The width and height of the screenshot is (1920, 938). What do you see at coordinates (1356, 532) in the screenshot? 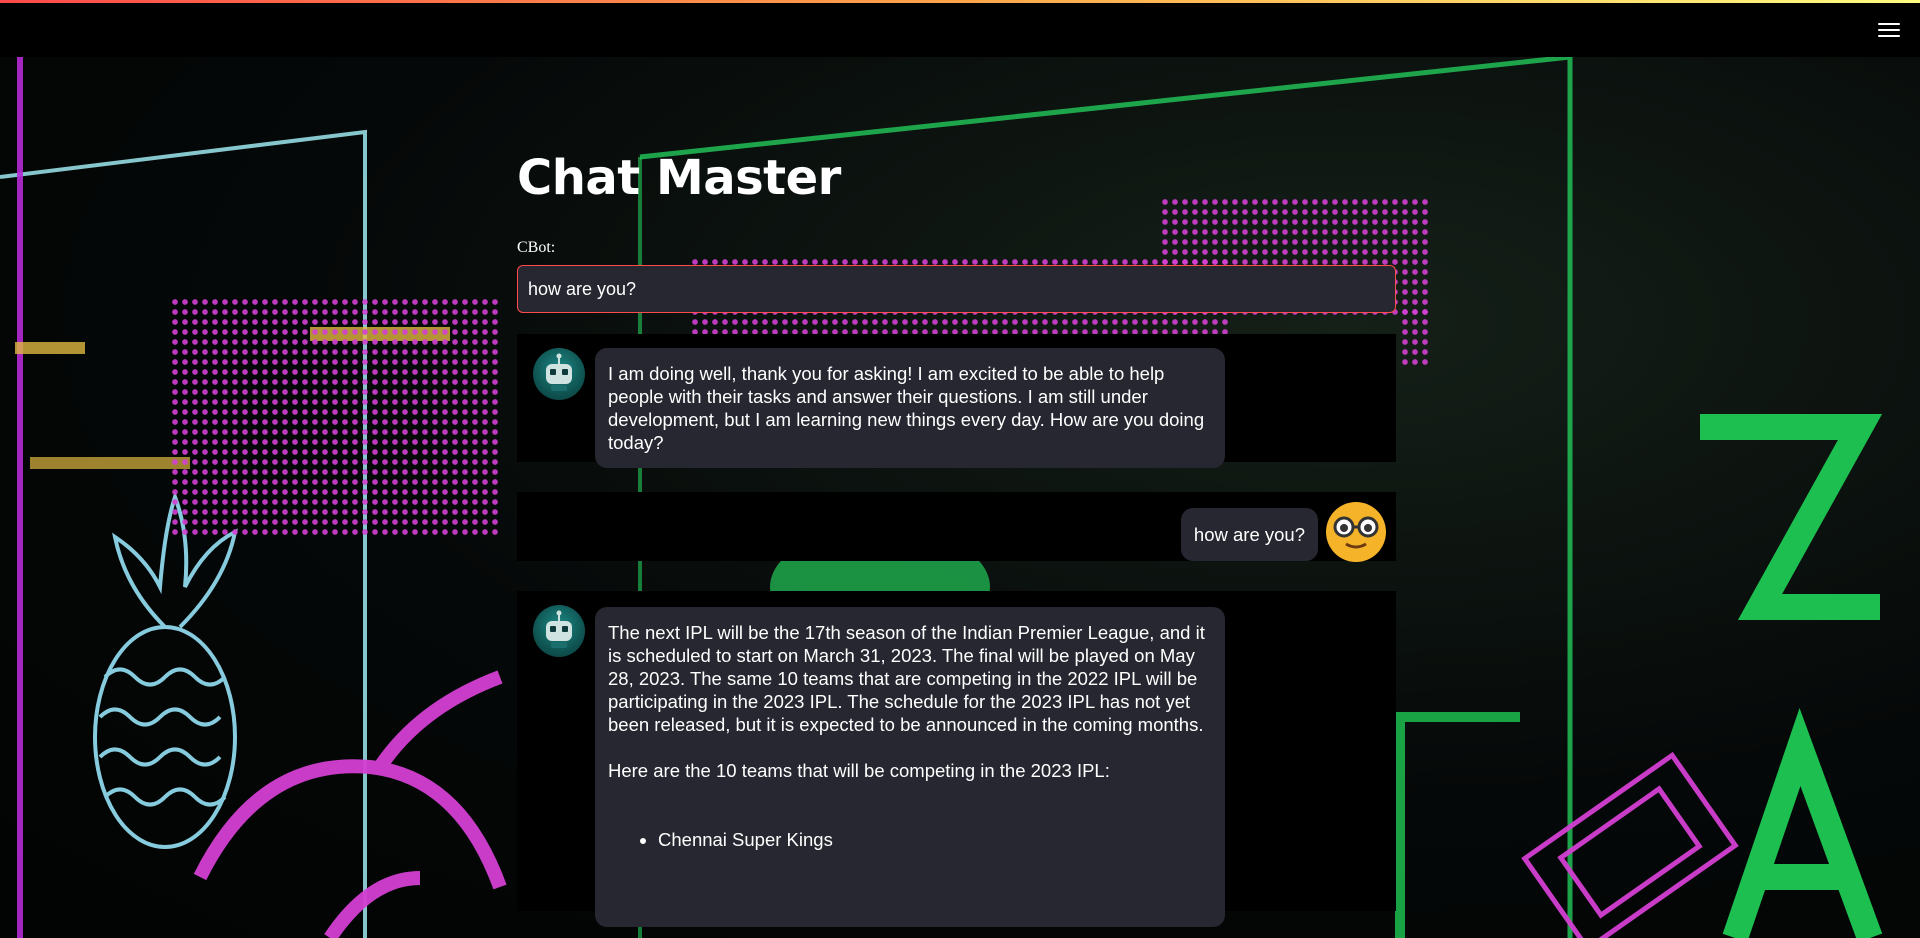
I see `nerd-face-icon` at bounding box center [1356, 532].